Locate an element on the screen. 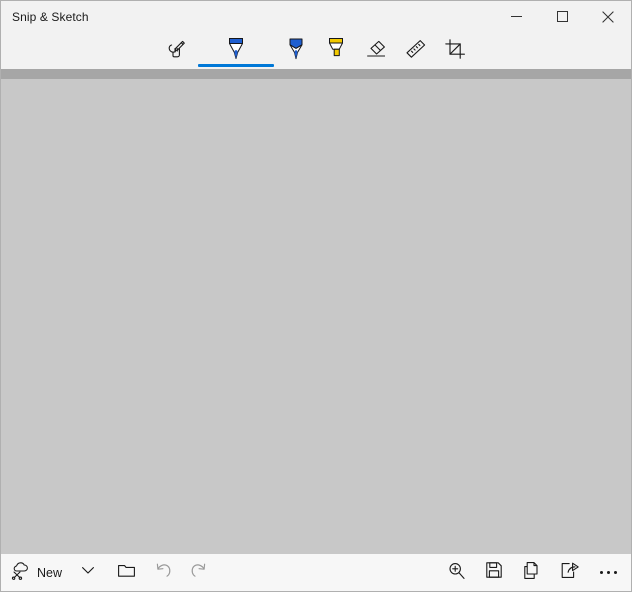 The height and width of the screenshot is (592, 632). save-icon is located at coordinates (494, 572).